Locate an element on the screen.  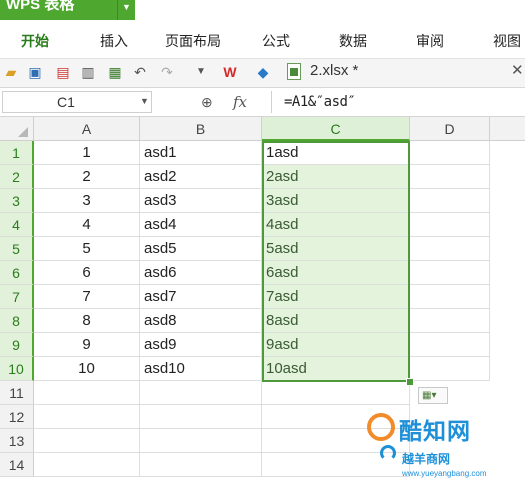
print-icon: ▥ is located at coordinates (88, 72).